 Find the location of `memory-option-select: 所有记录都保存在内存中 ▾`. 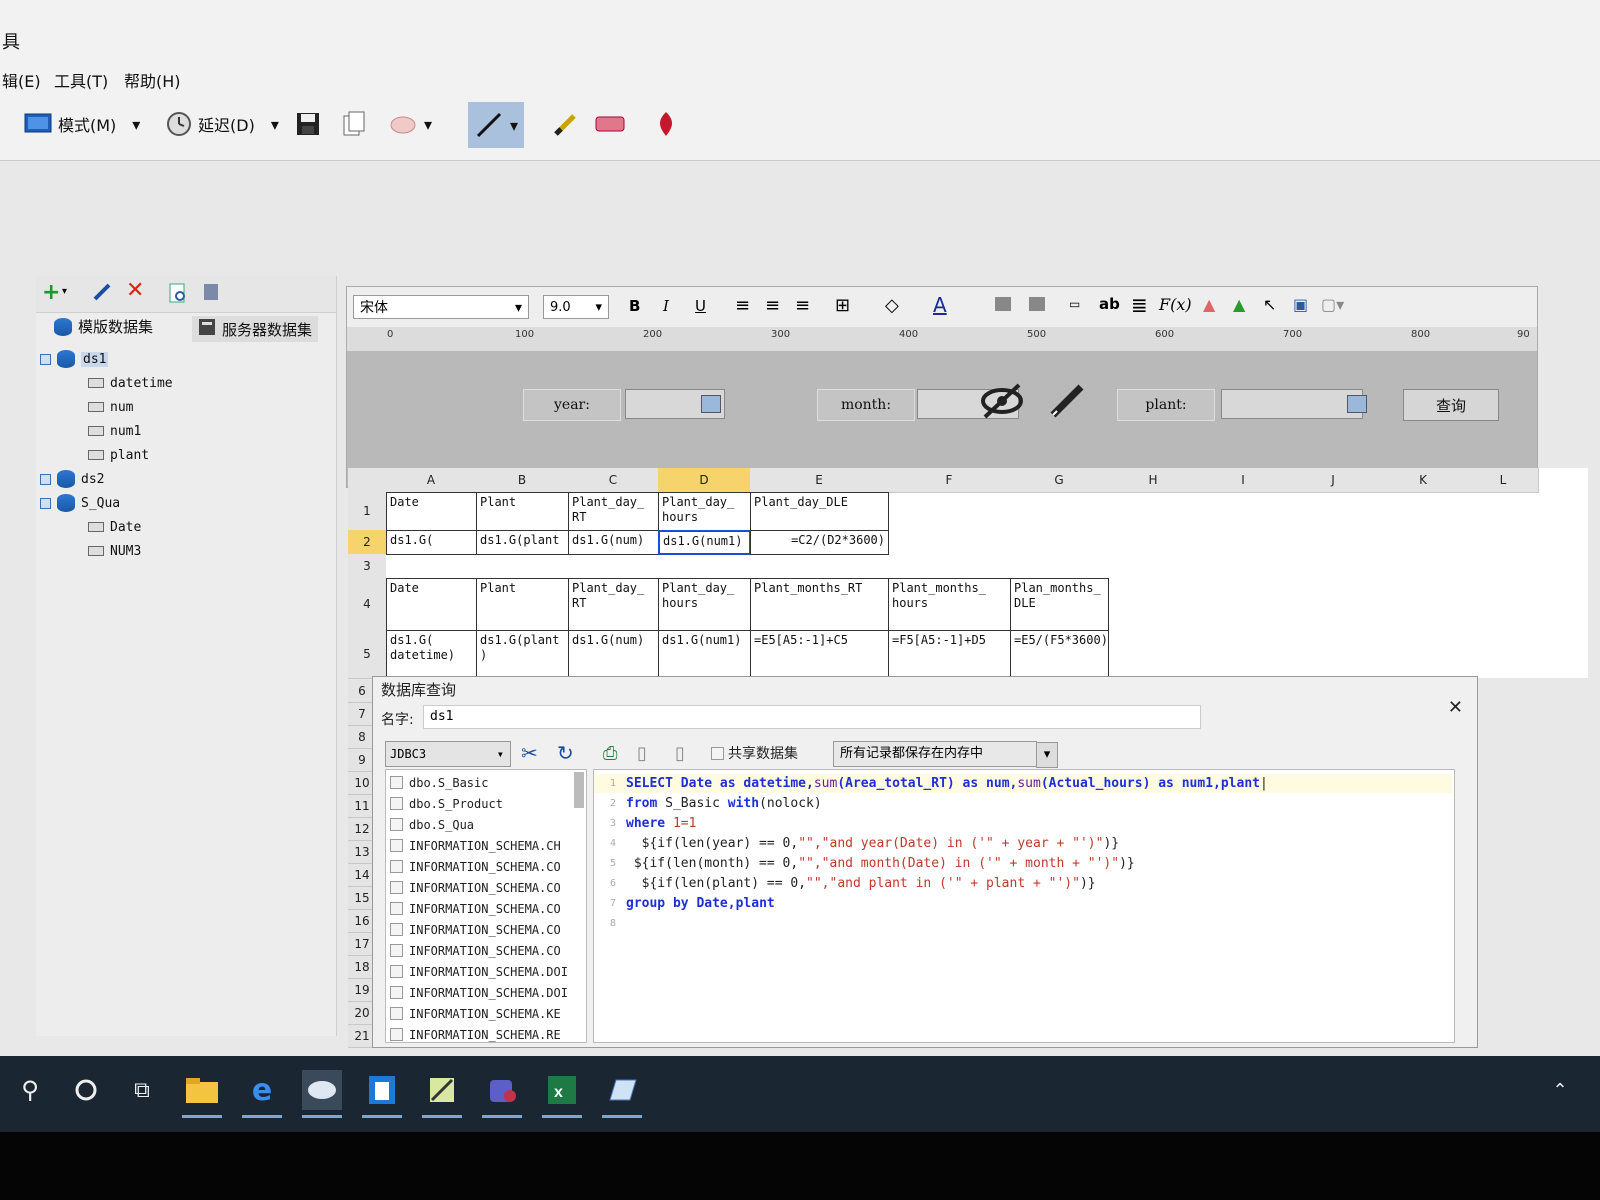

memory-option-select: 所有记录都保存在内存中 ▾ is located at coordinates (945, 754).